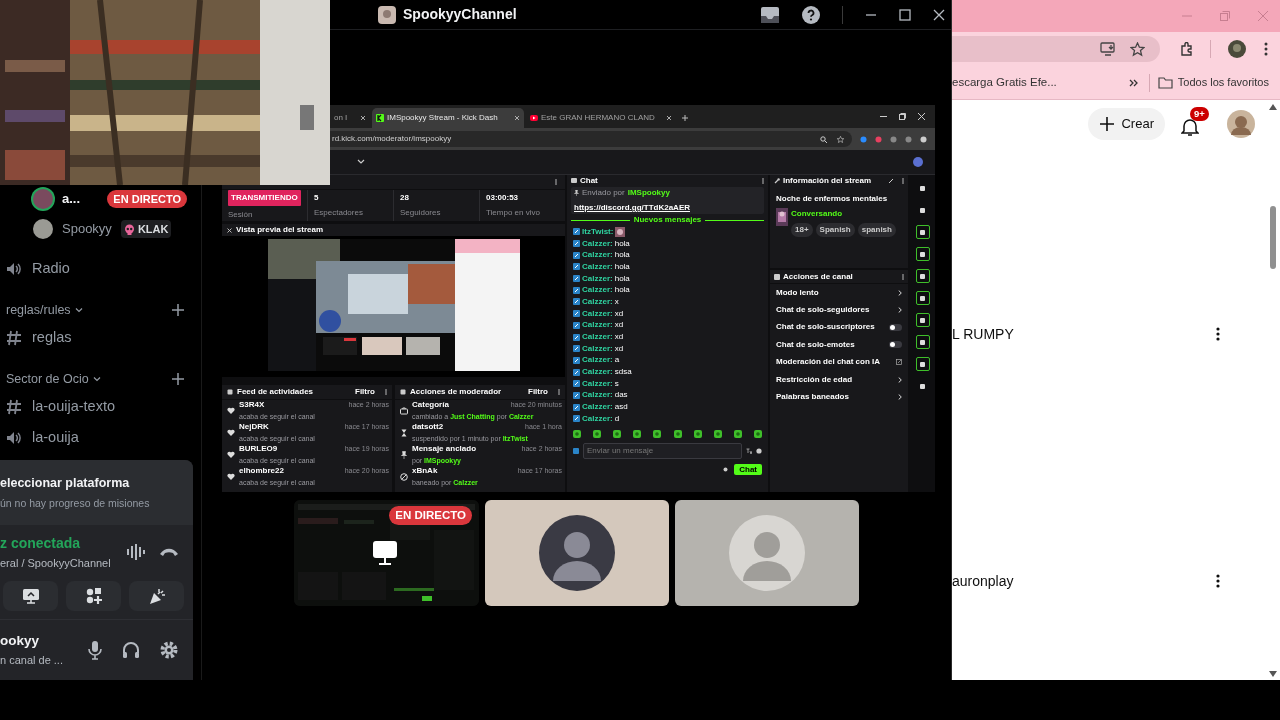 The image size is (1280, 720). I want to click on screen-share-button, so click(30, 596).